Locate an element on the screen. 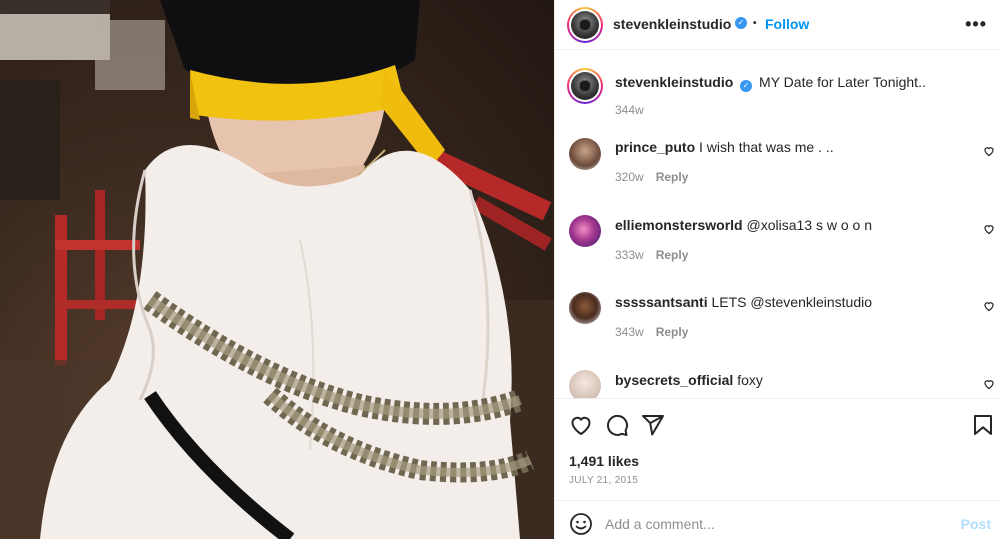  comment-row: bysecrets_official foxy is located at coordinates (689, 380).